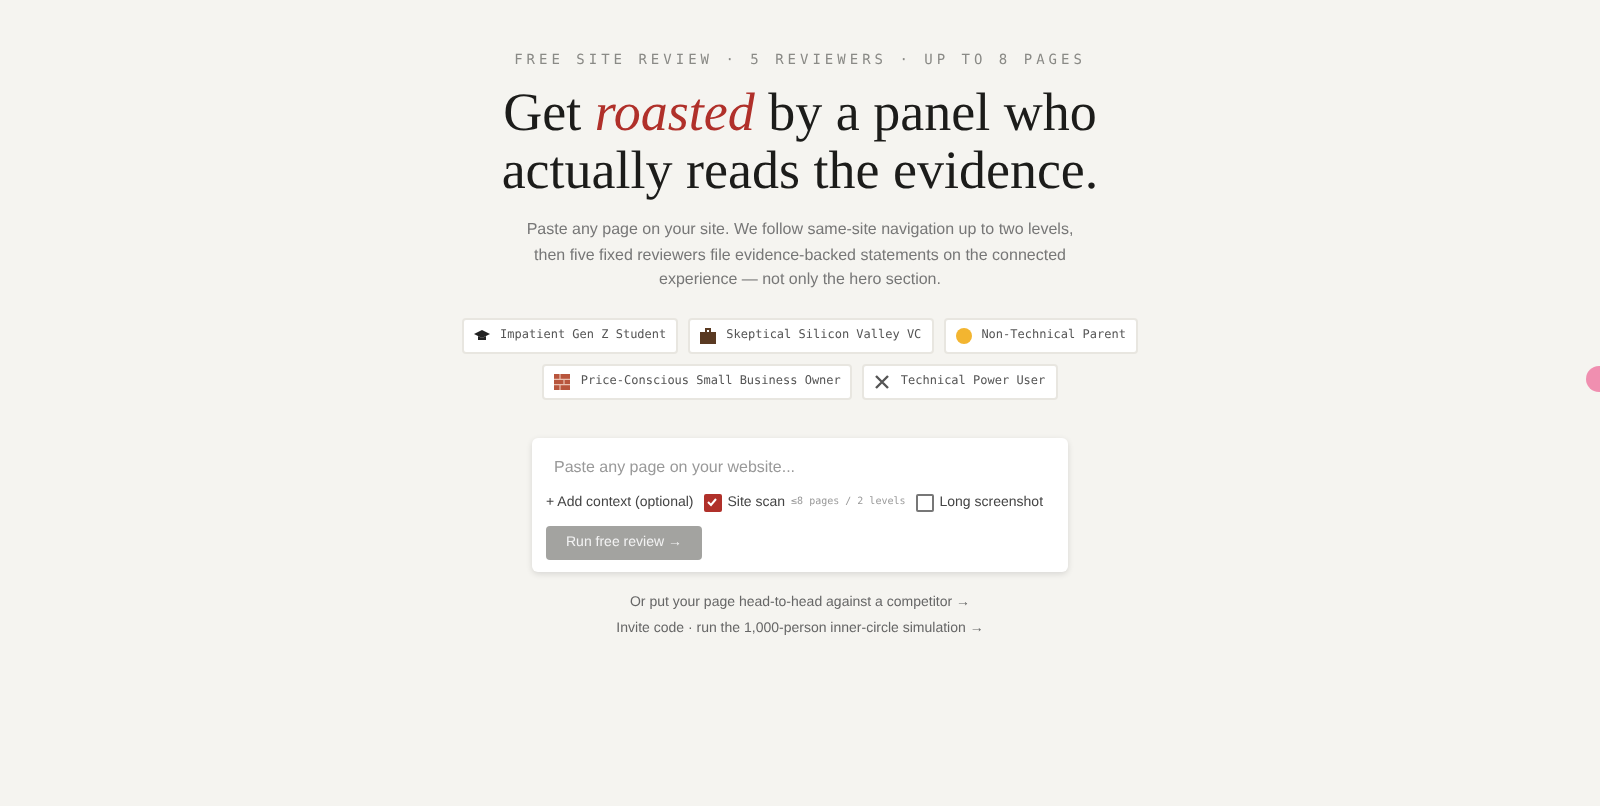 The height and width of the screenshot is (806, 1600). I want to click on headline: Get roasted by a panel who actually reads the evidence., so click(800, 142).